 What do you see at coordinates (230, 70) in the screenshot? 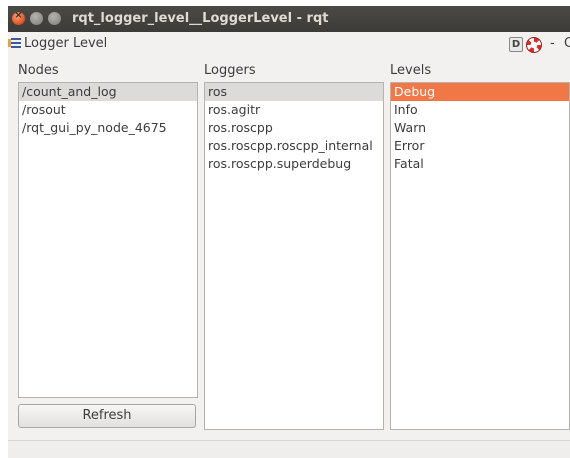
I see `loggers-label: Loggers` at bounding box center [230, 70].